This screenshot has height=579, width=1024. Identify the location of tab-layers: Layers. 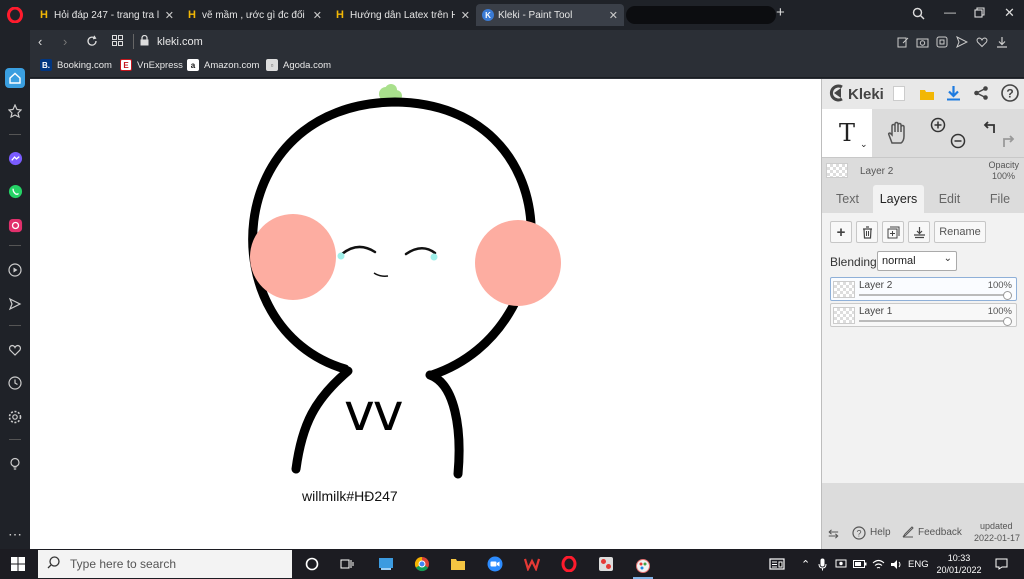
(898, 199).